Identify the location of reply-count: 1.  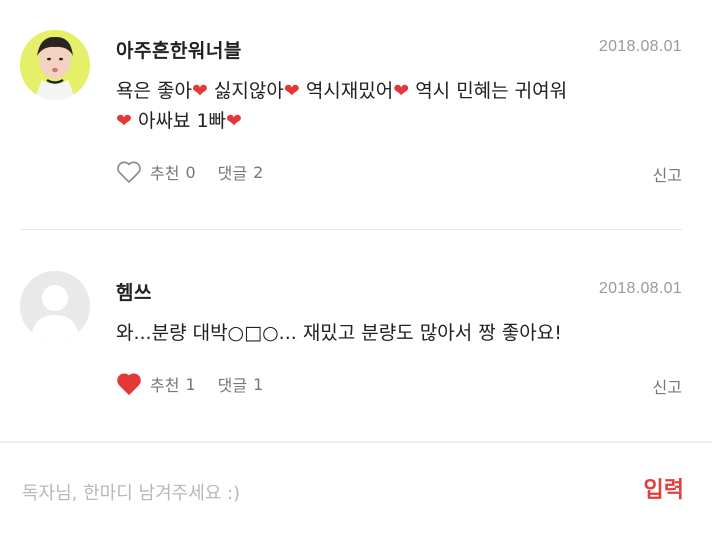
(258, 384).